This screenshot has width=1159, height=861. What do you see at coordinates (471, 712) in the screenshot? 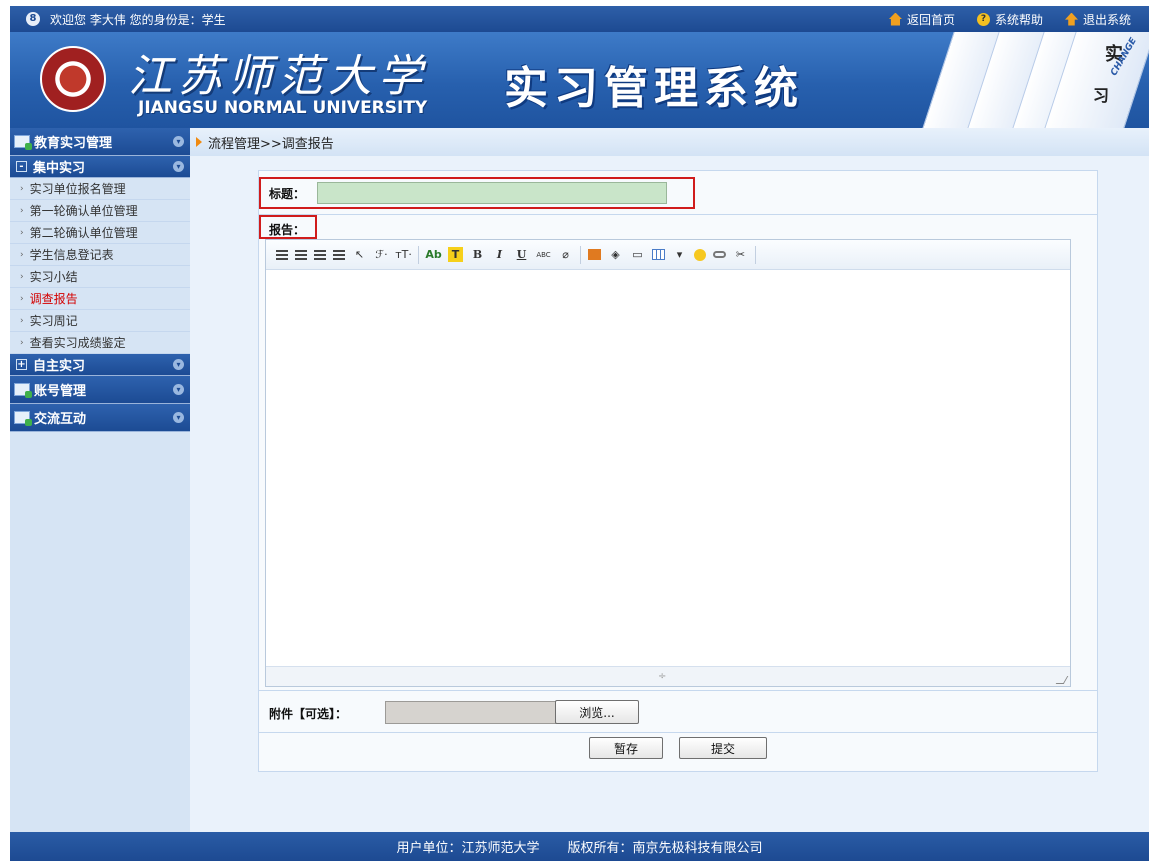
I see `attachment-file-field` at bounding box center [471, 712].